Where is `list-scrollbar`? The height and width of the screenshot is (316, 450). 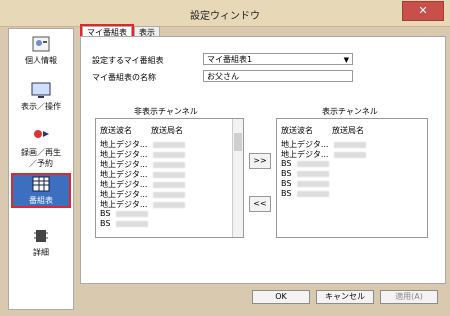
list-scrollbar is located at coordinates (237, 178).